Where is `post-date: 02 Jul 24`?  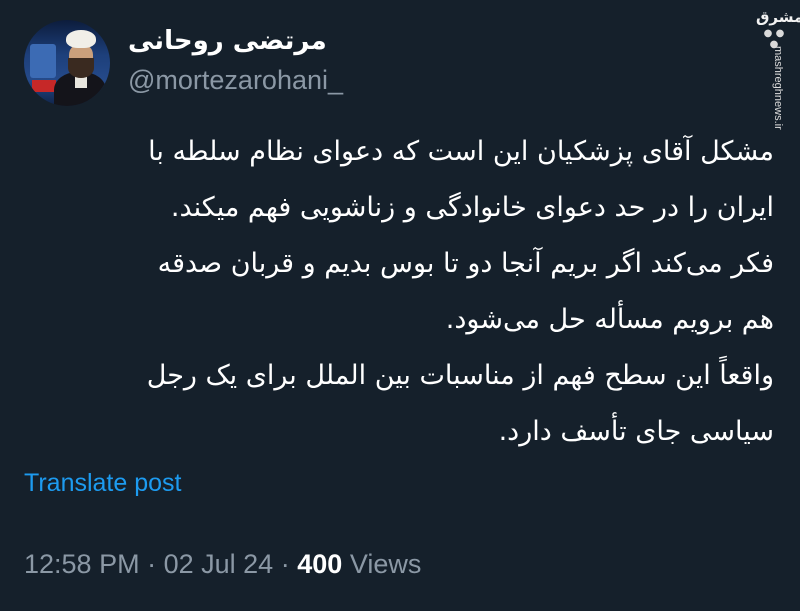 post-date: 02 Jul 24 is located at coordinates (219, 564).